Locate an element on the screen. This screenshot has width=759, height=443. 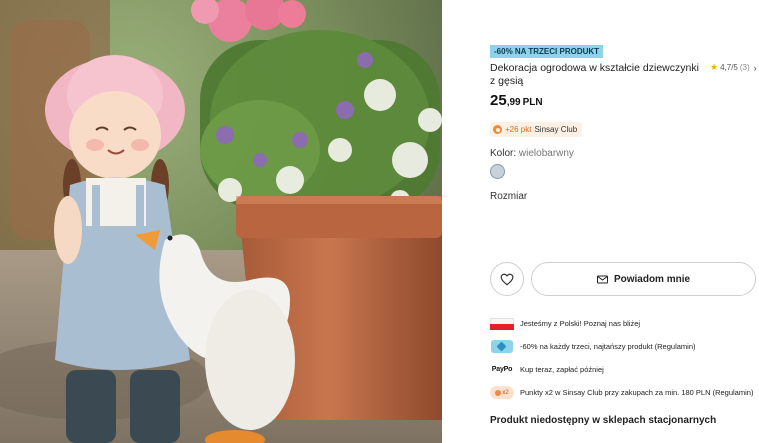
promo-badge: -60% NA TRZECI PRODUKT is located at coordinates (547, 51).